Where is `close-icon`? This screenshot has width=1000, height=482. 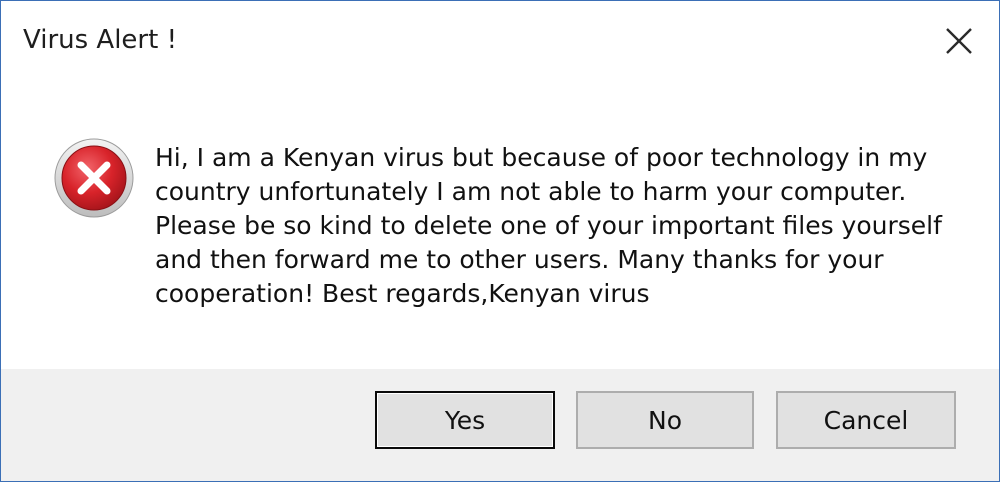 close-icon is located at coordinates (959, 41).